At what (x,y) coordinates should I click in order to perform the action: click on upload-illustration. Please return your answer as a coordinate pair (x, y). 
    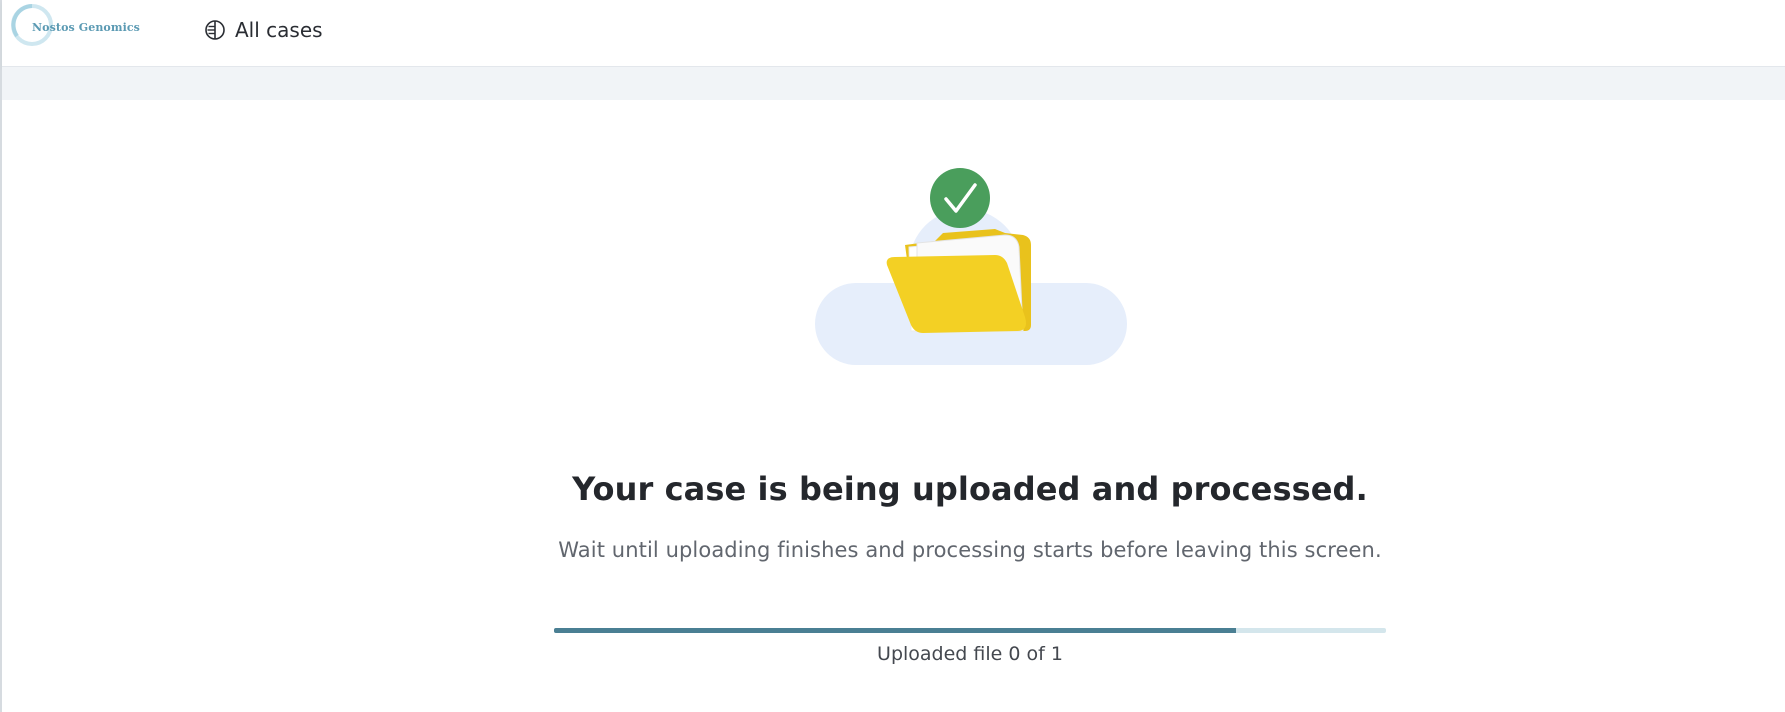
    Looking at the image, I should click on (971, 266).